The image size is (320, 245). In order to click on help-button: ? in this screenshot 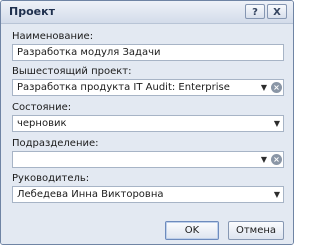, I will do `click(255, 11)`.